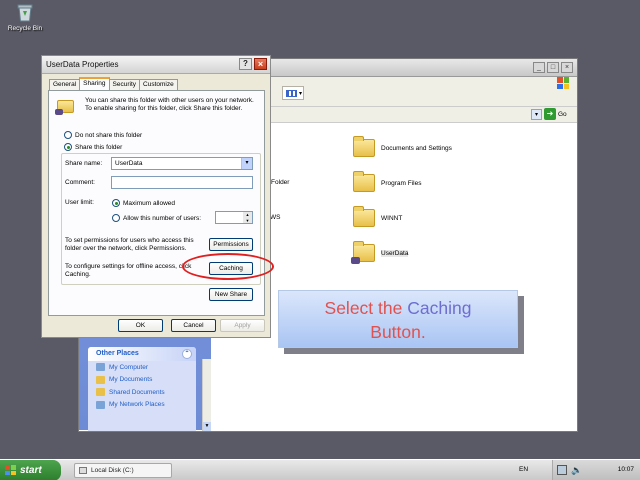 The width and height of the screenshot is (640, 480). What do you see at coordinates (193, 325) in the screenshot?
I see `cancel-button: Cancel` at bounding box center [193, 325].